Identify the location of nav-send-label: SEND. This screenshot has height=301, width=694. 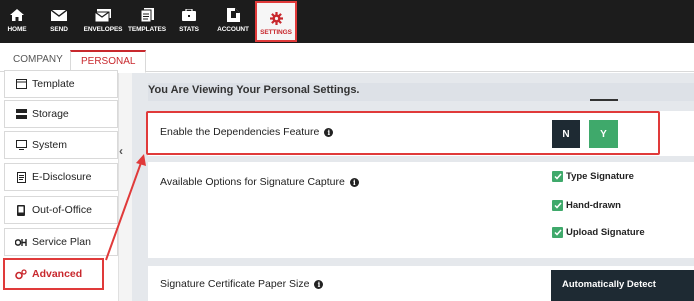
(59, 29).